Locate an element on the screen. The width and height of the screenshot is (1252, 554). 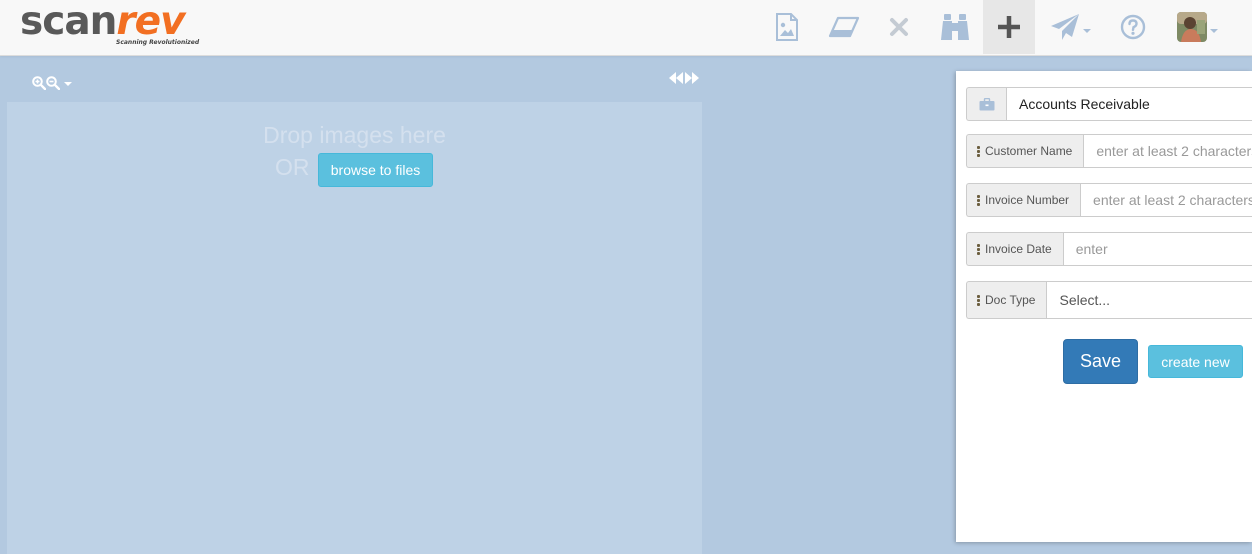
help-icon is located at coordinates (1133, 27).